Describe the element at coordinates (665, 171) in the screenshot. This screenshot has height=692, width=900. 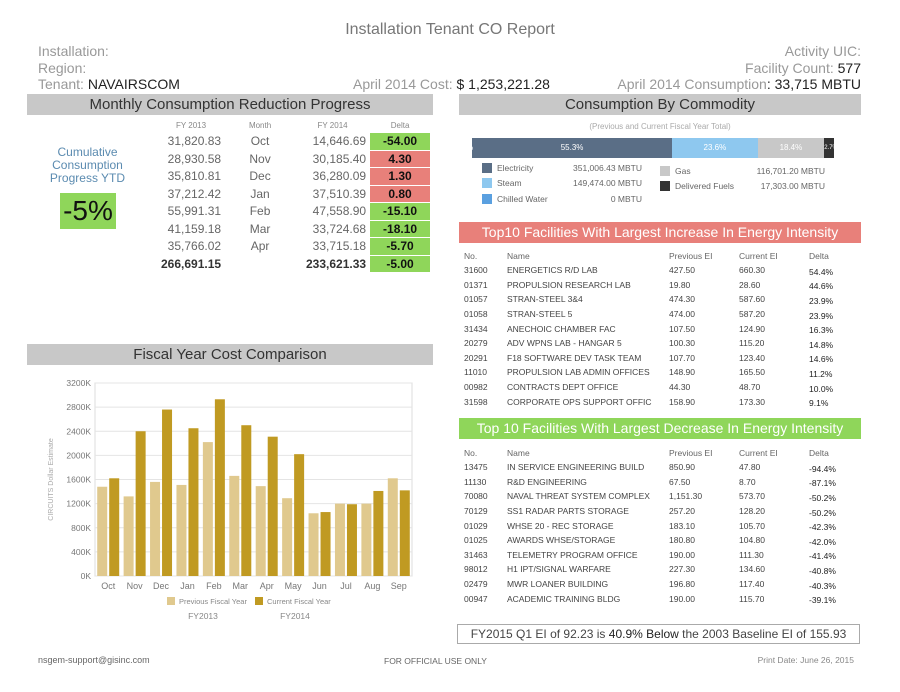
I see `gas-swatch-icon` at that location.